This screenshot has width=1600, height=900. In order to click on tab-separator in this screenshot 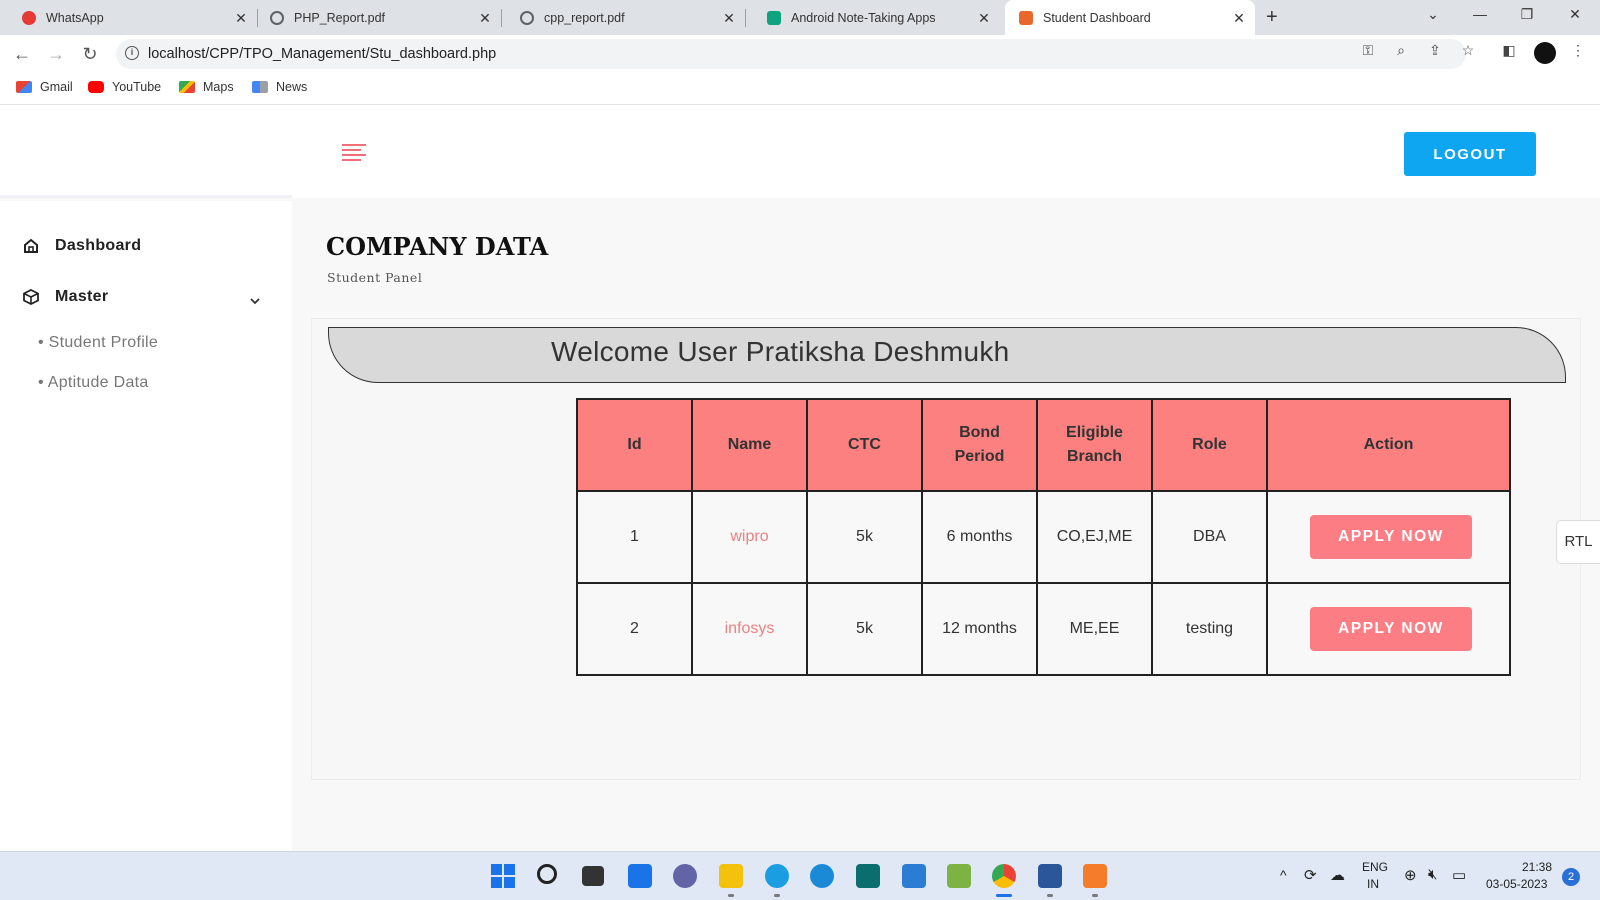, I will do `click(745, 18)`.